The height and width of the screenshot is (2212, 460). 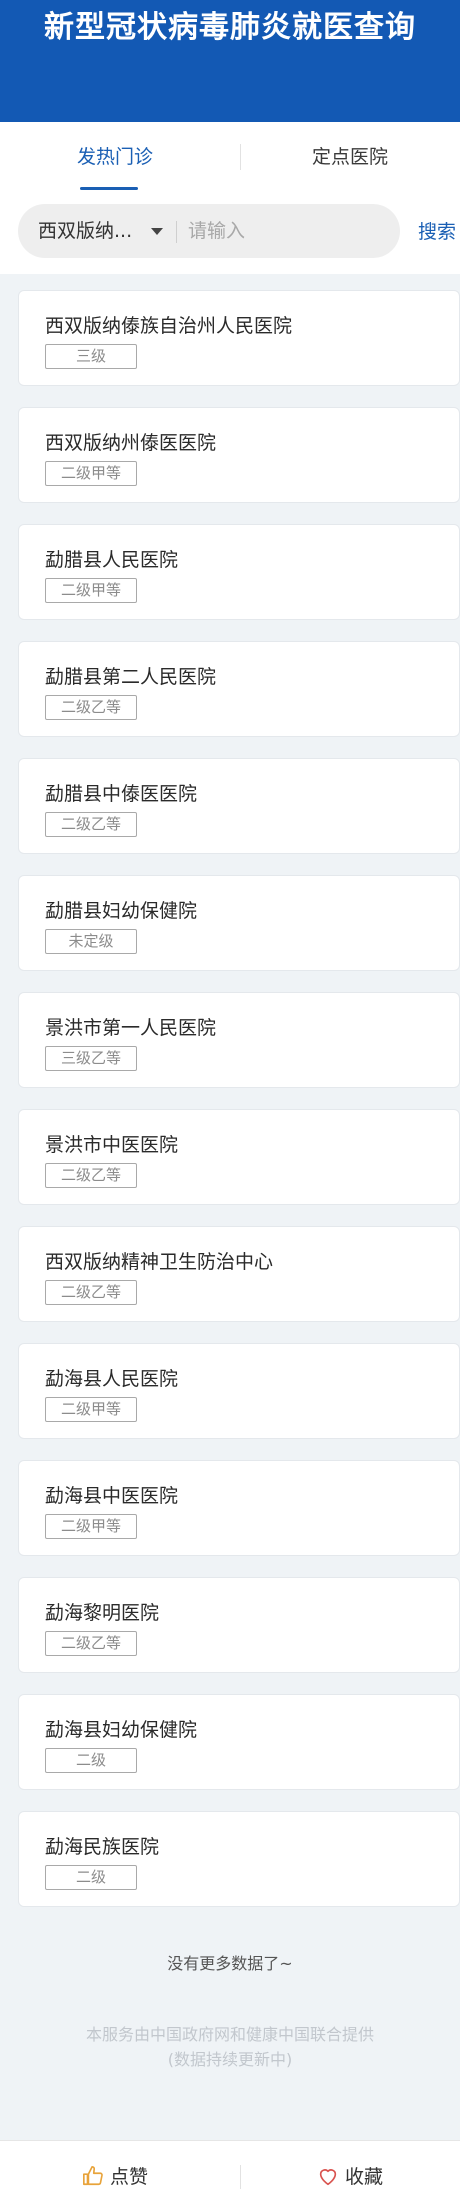 What do you see at coordinates (159, 1262) in the screenshot?
I see `hospital-name: 西双版纳精神卫生防治中心` at bounding box center [159, 1262].